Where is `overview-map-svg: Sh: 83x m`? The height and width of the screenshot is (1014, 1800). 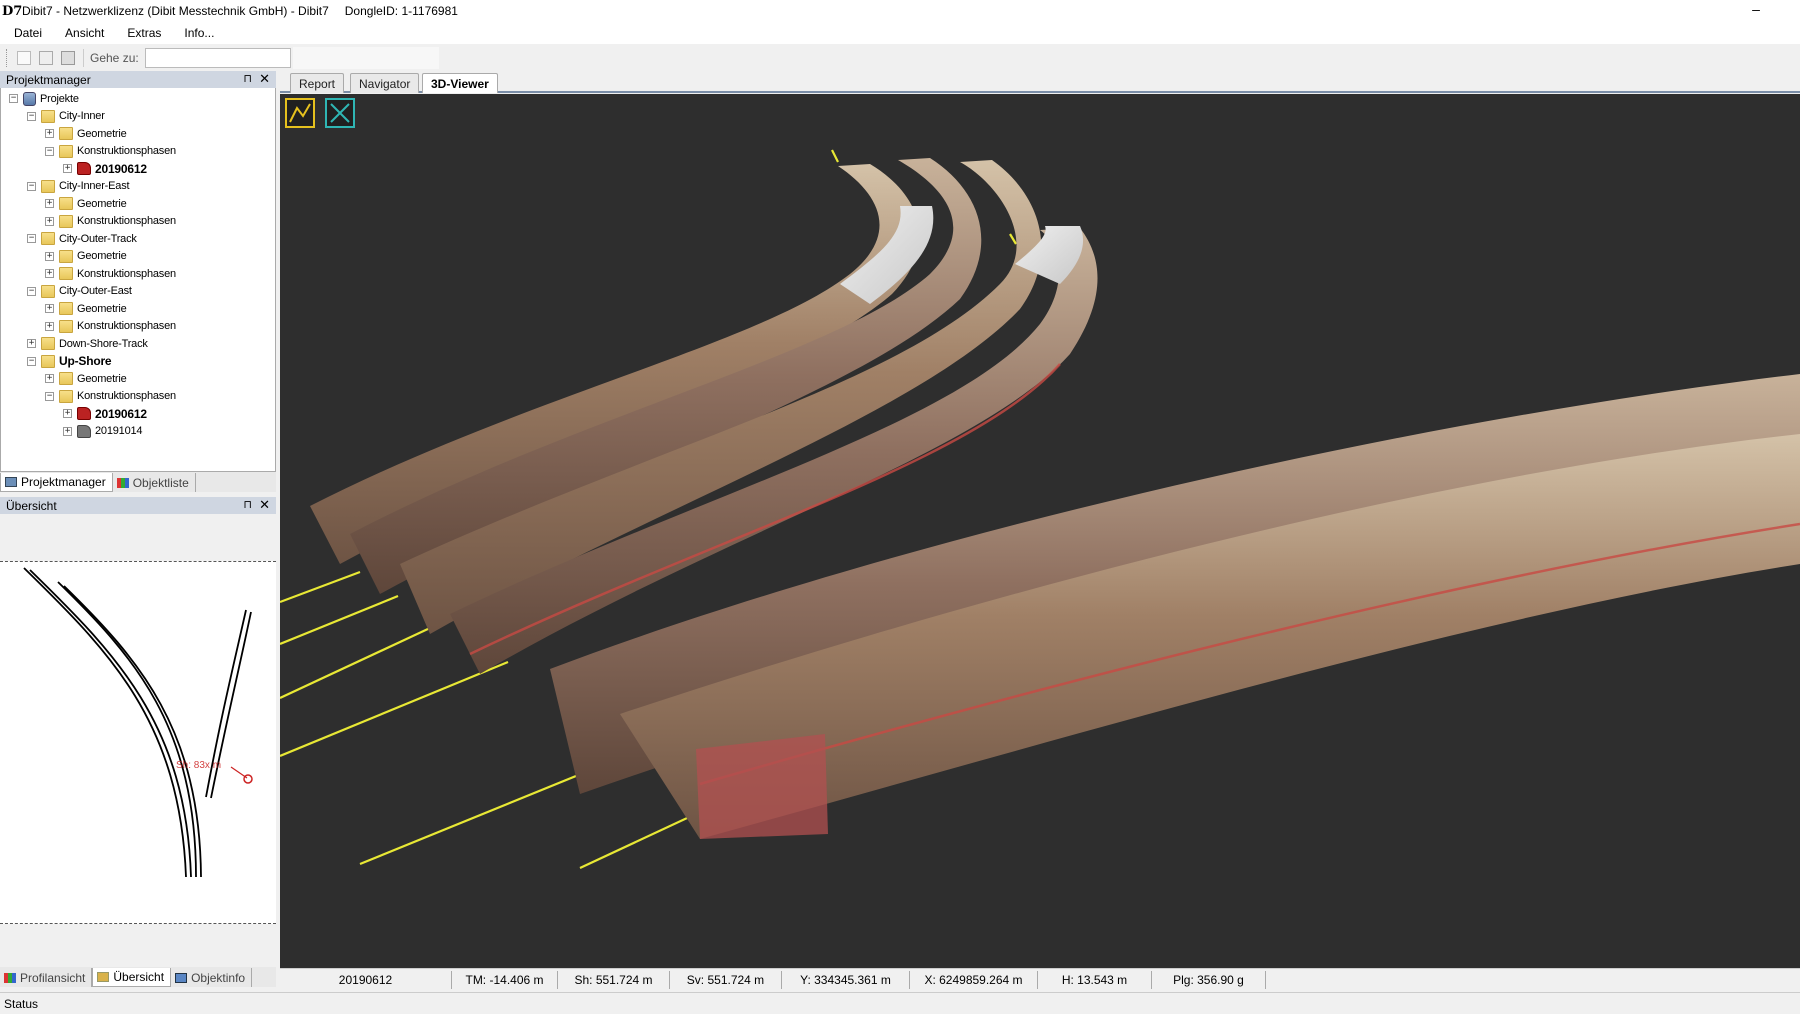
overview-map-svg: Sh: 83x m is located at coordinates (138, 722).